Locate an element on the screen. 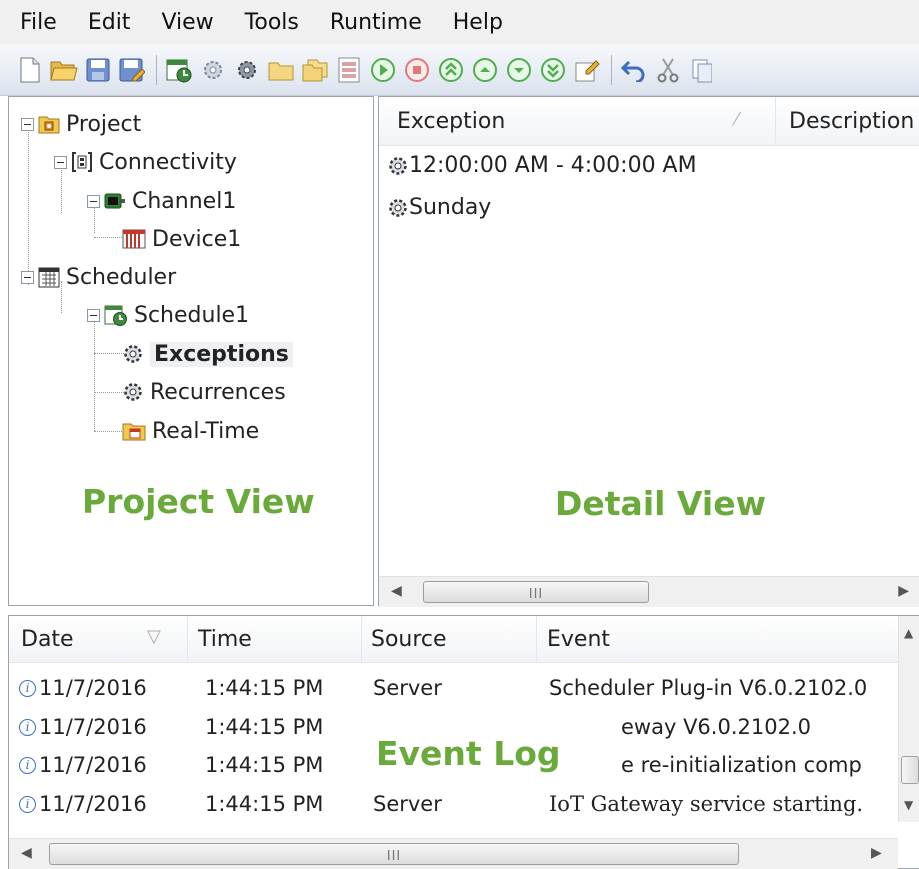 This screenshot has height=869, width=919. column-header-date: Date is located at coordinates (47, 639).